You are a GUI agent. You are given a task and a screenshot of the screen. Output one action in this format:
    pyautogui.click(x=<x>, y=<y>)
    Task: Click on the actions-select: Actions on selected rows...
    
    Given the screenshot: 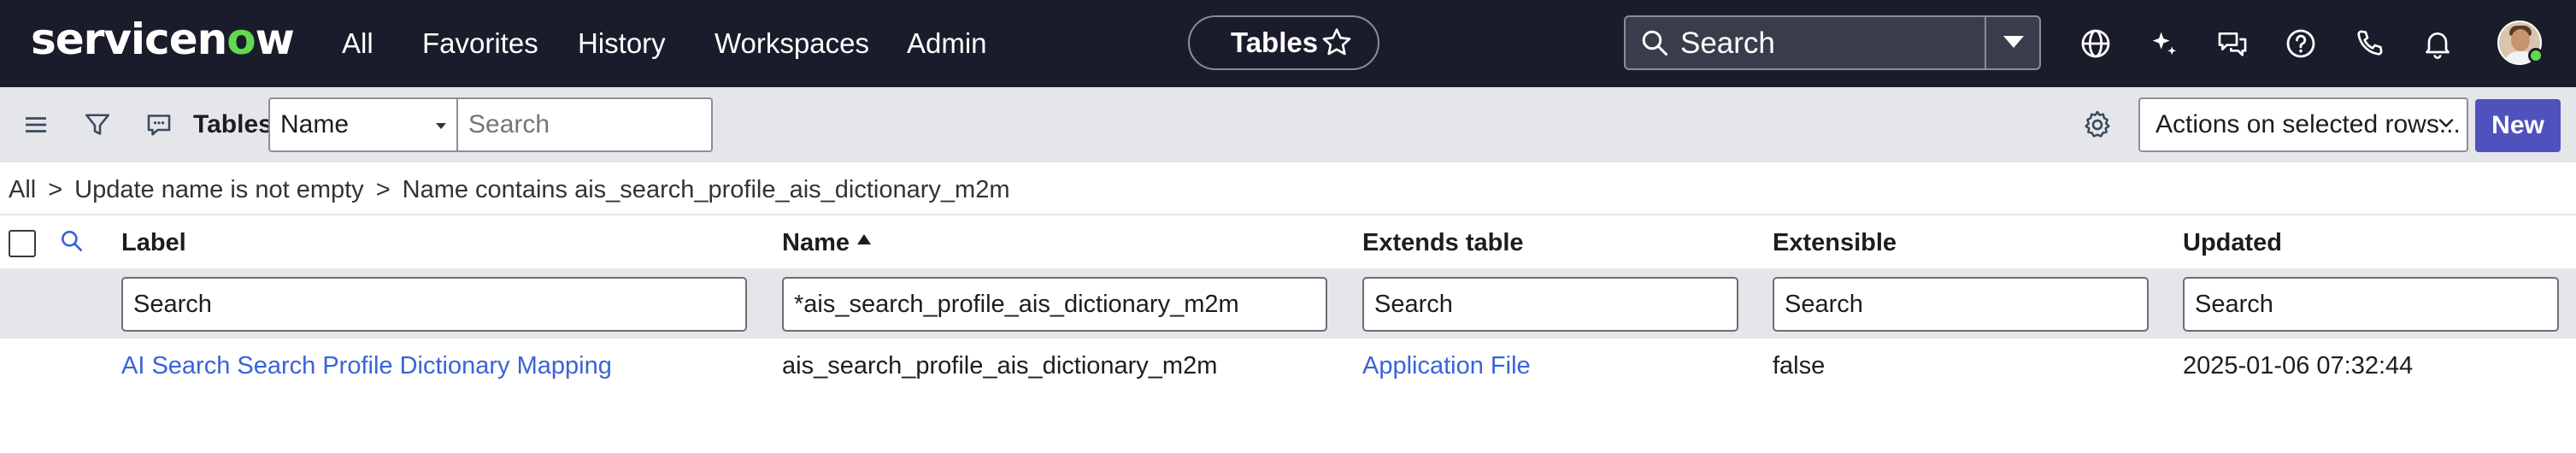 What is the action you would take?
    pyautogui.click(x=2303, y=125)
    